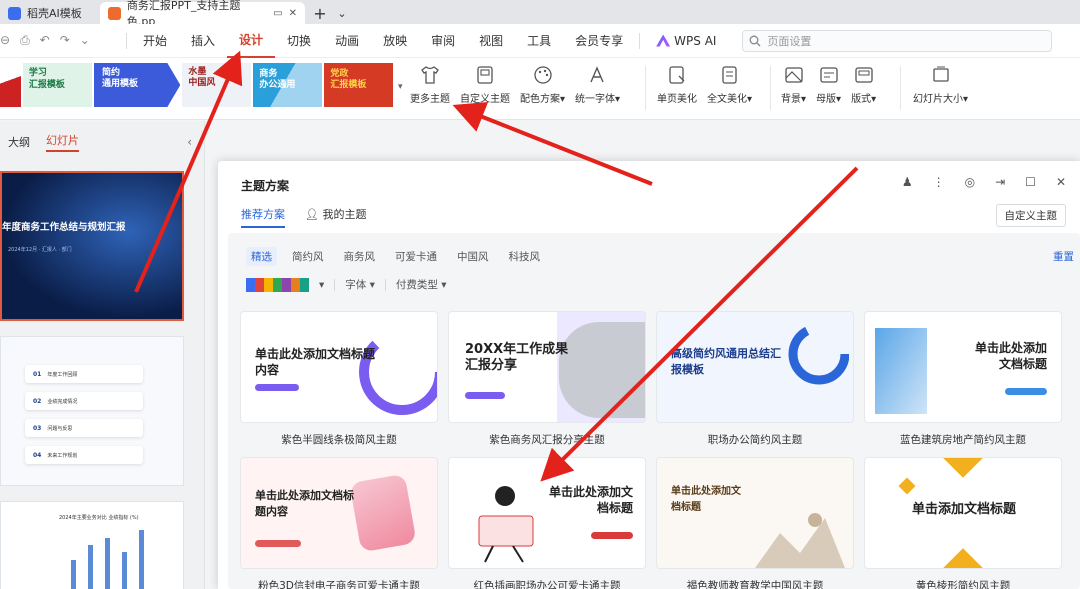  What do you see at coordinates (119, 84) in the screenshot?
I see `theme-thumb-text: 通用模板` at bounding box center [119, 84].